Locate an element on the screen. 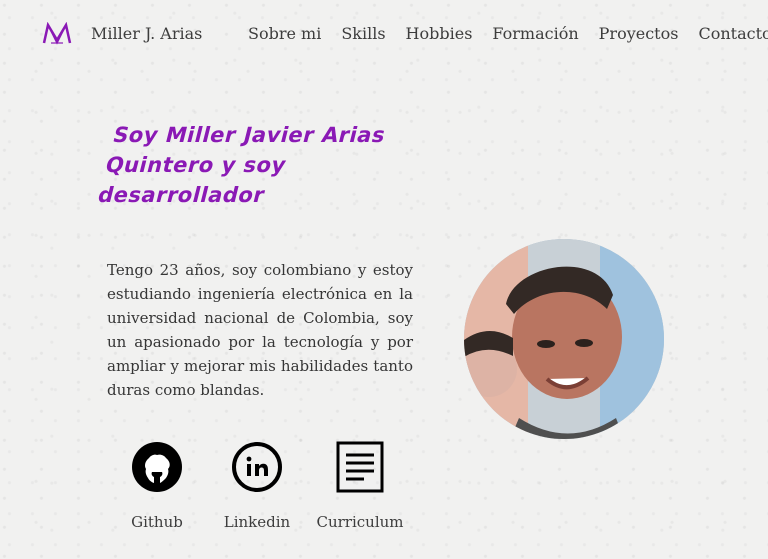 The height and width of the screenshot is (559, 768). github-icon is located at coordinates (157, 467).